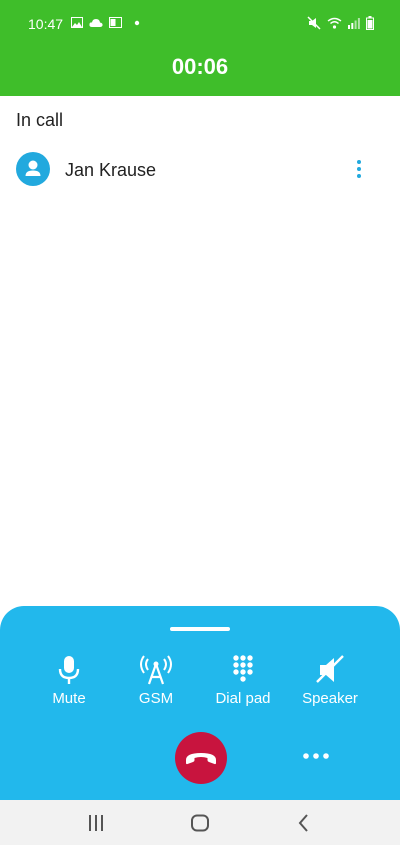 The image size is (400, 845). I want to click on end-call-button, so click(201, 758).